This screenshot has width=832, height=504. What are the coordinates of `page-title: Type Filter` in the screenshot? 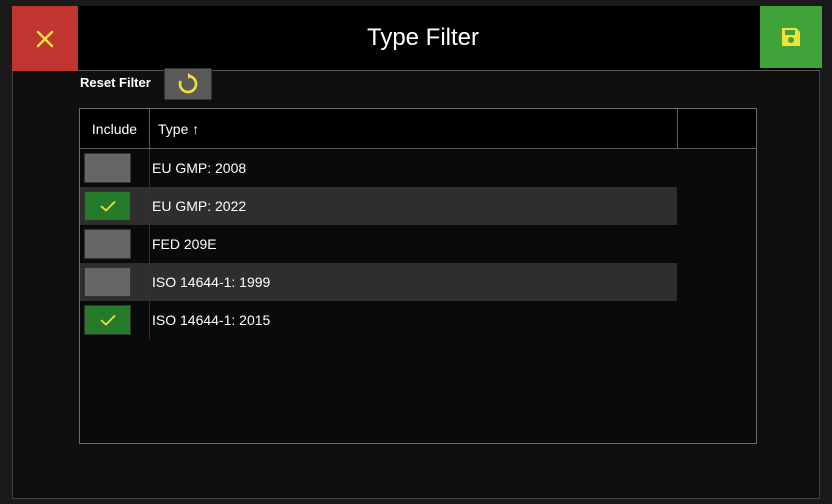 It's located at (423, 37).